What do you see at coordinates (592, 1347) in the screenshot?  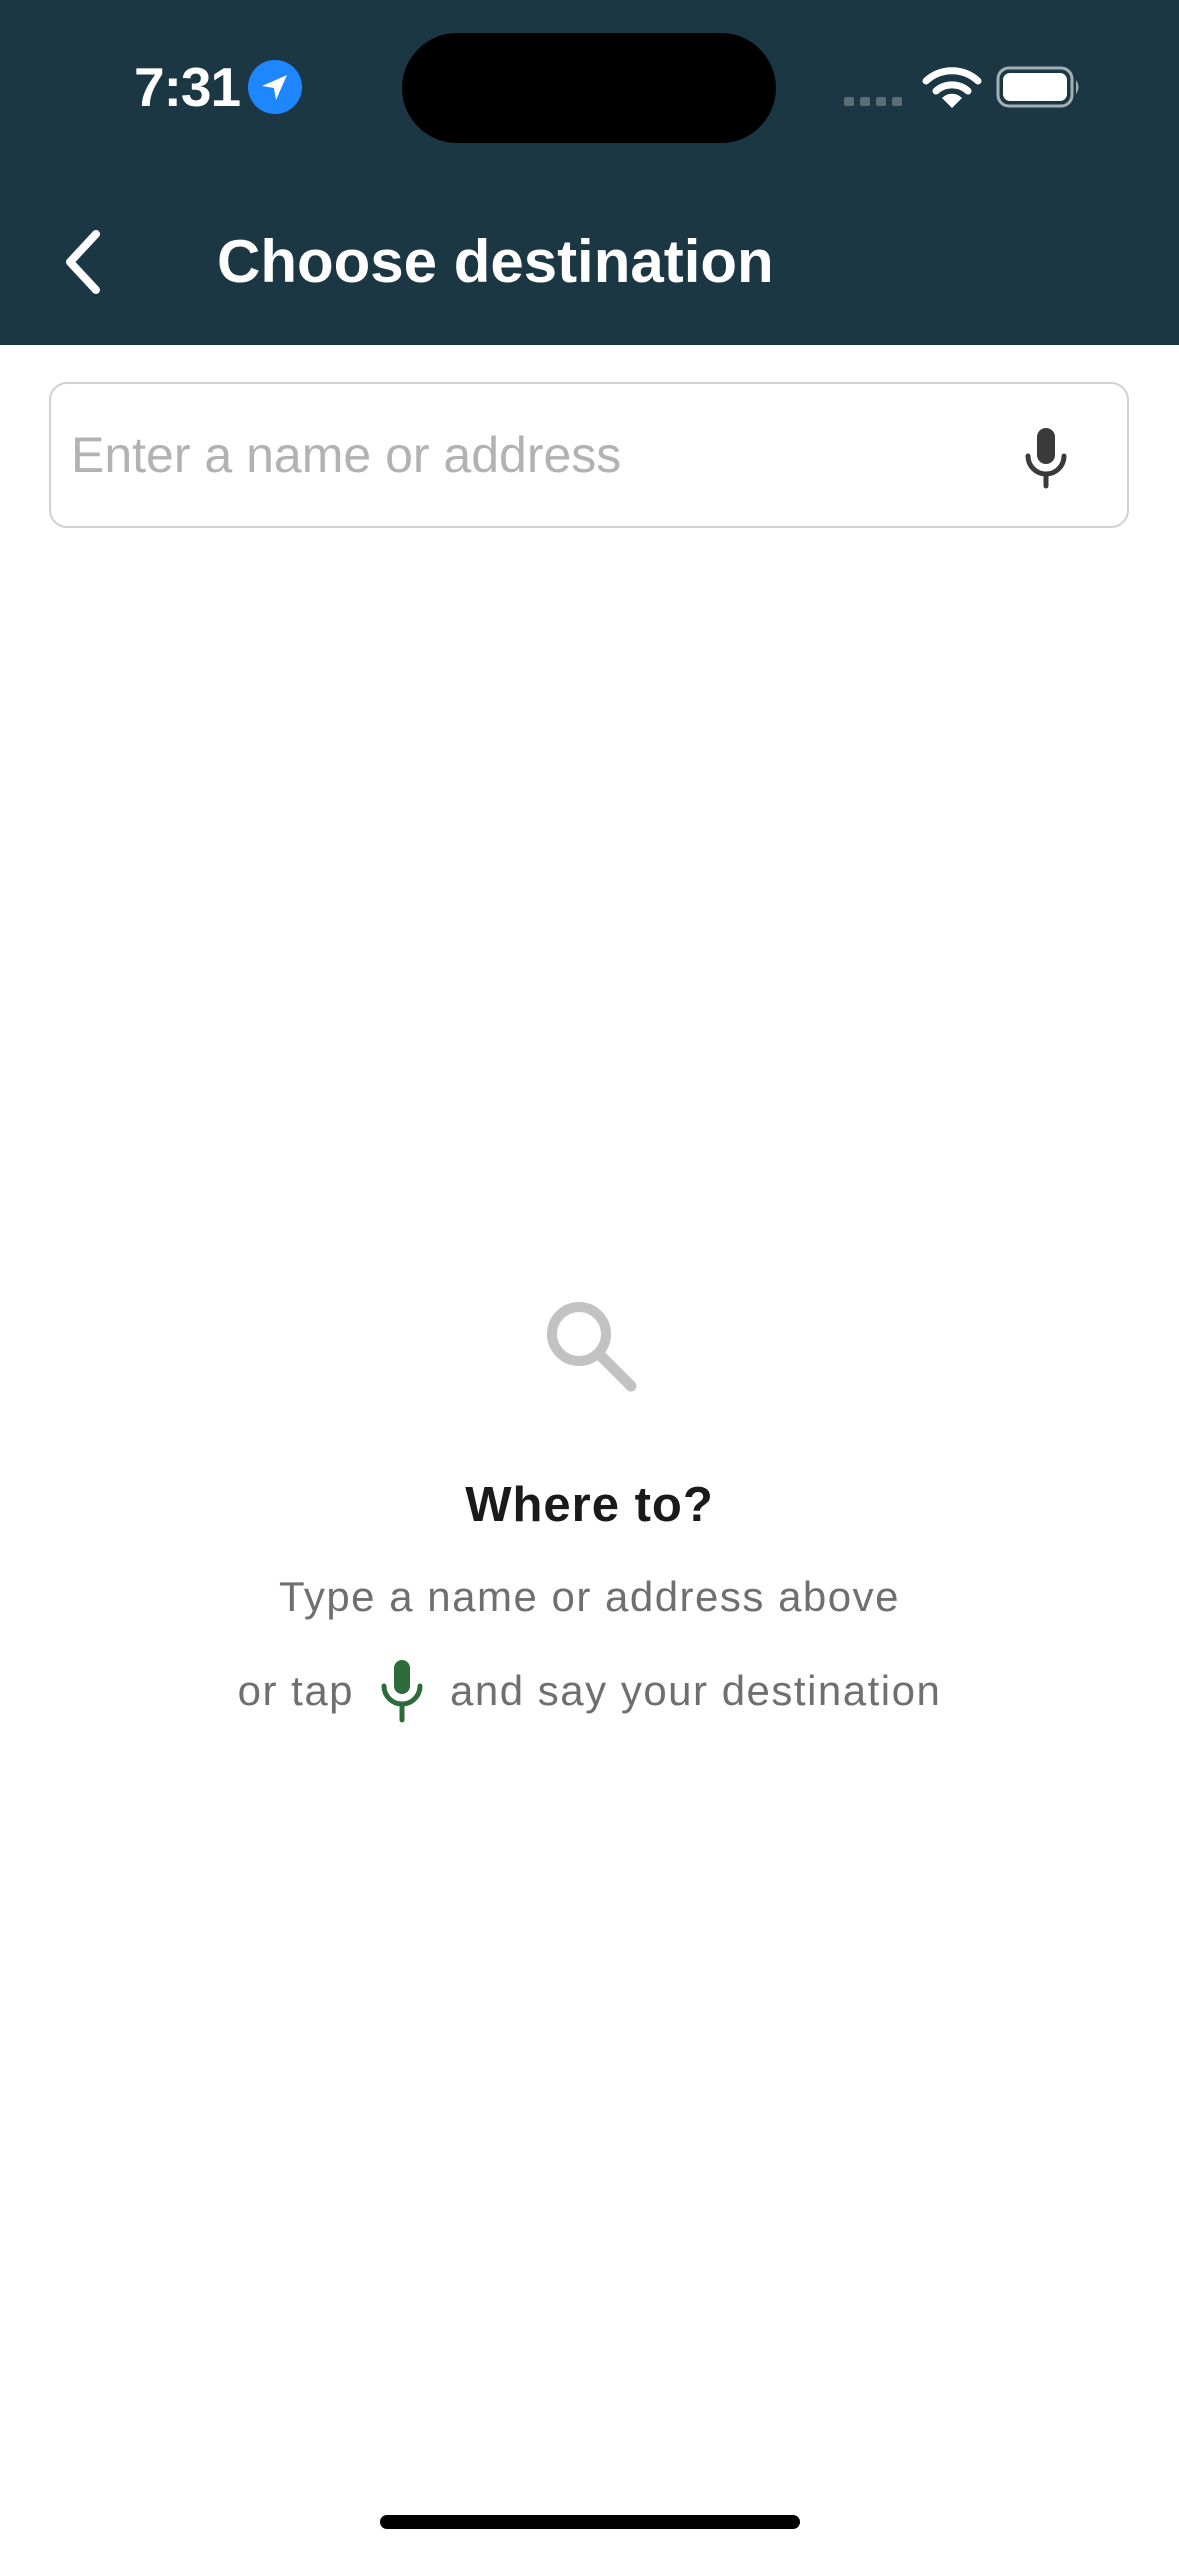 I see `magnifier-icon` at bounding box center [592, 1347].